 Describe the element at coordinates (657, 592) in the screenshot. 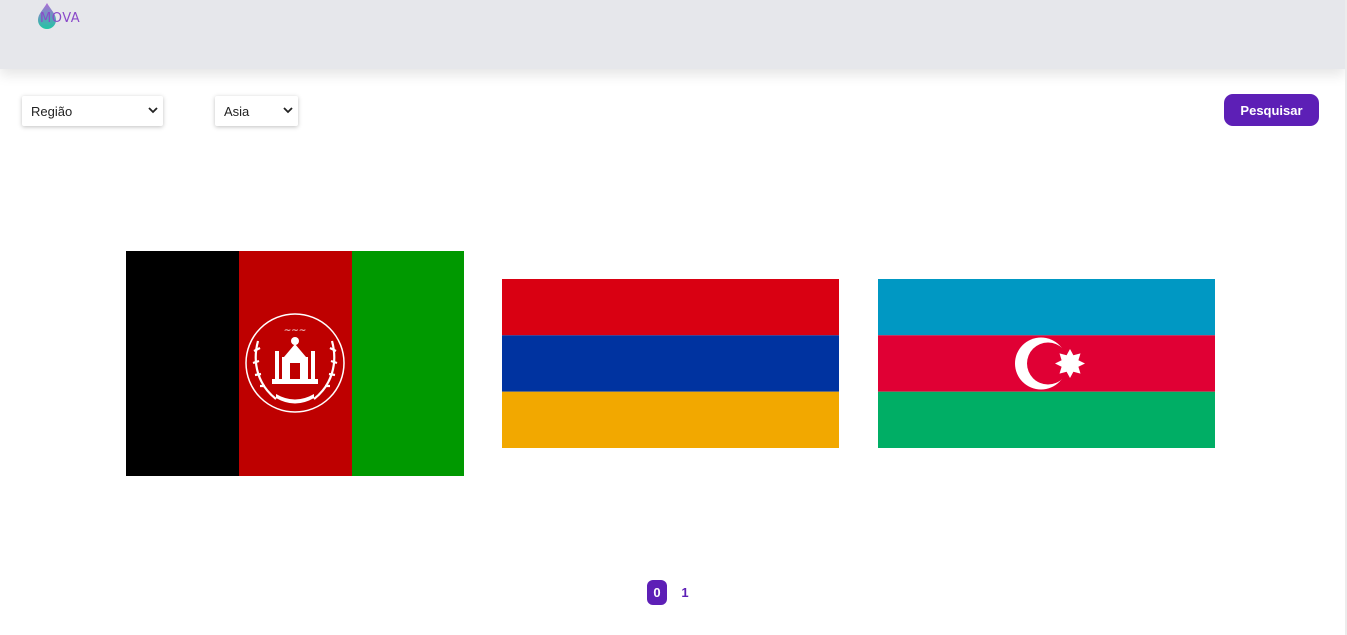

I see `page-0-button: 0` at that location.